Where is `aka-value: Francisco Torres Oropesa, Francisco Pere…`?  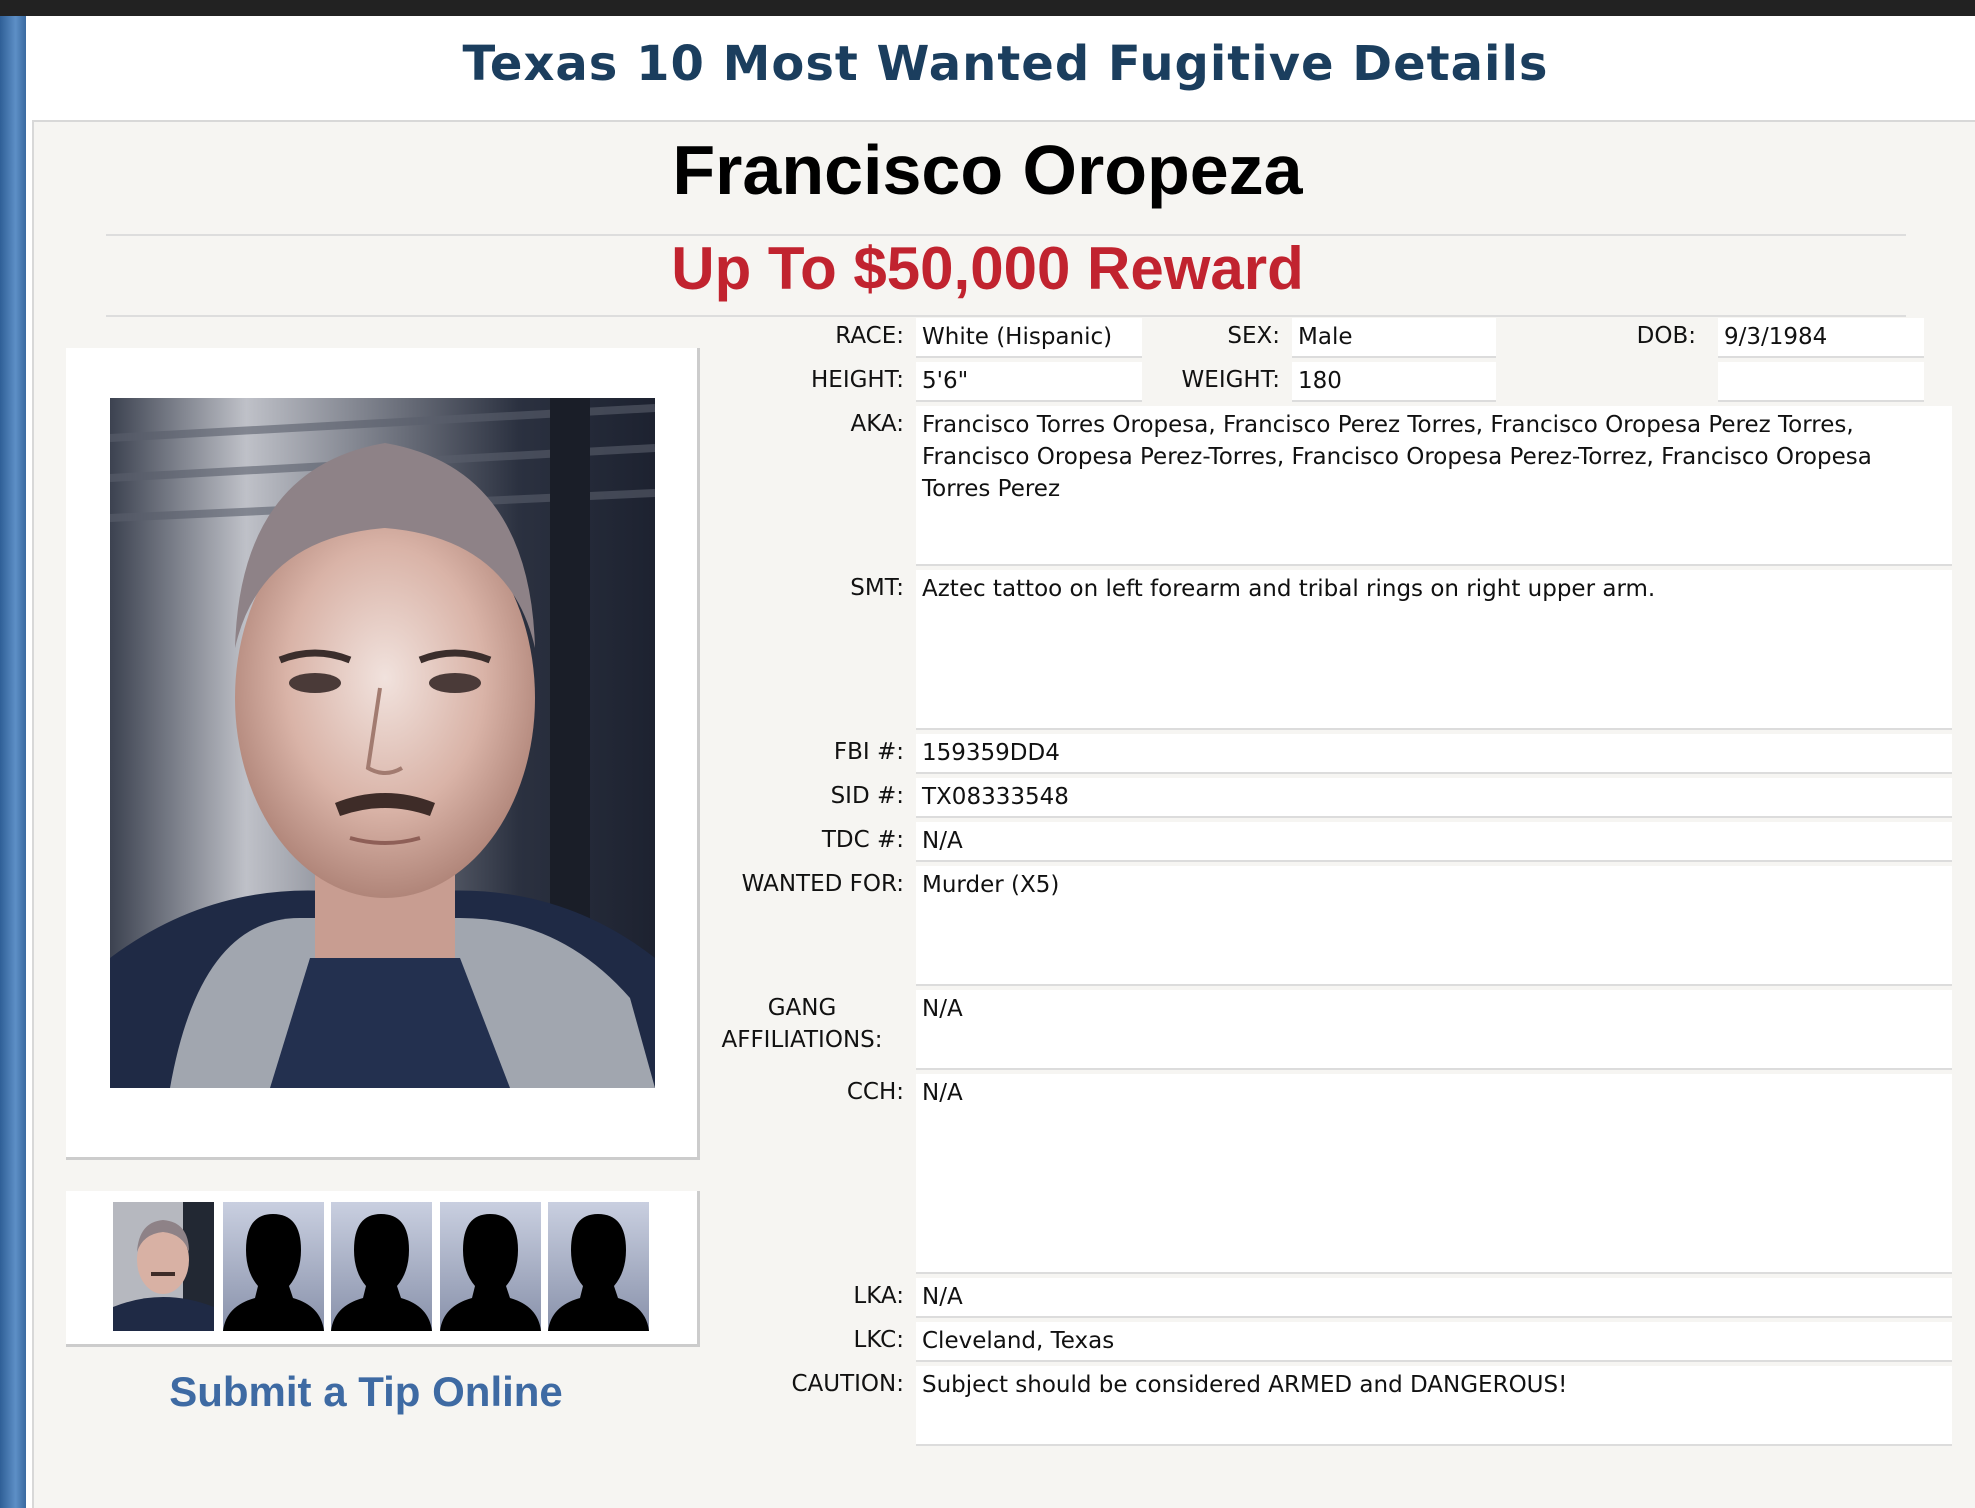 aka-value: Francisco Torres Oropesa, Francisco Pere… is located at coordinates (1434, 486).